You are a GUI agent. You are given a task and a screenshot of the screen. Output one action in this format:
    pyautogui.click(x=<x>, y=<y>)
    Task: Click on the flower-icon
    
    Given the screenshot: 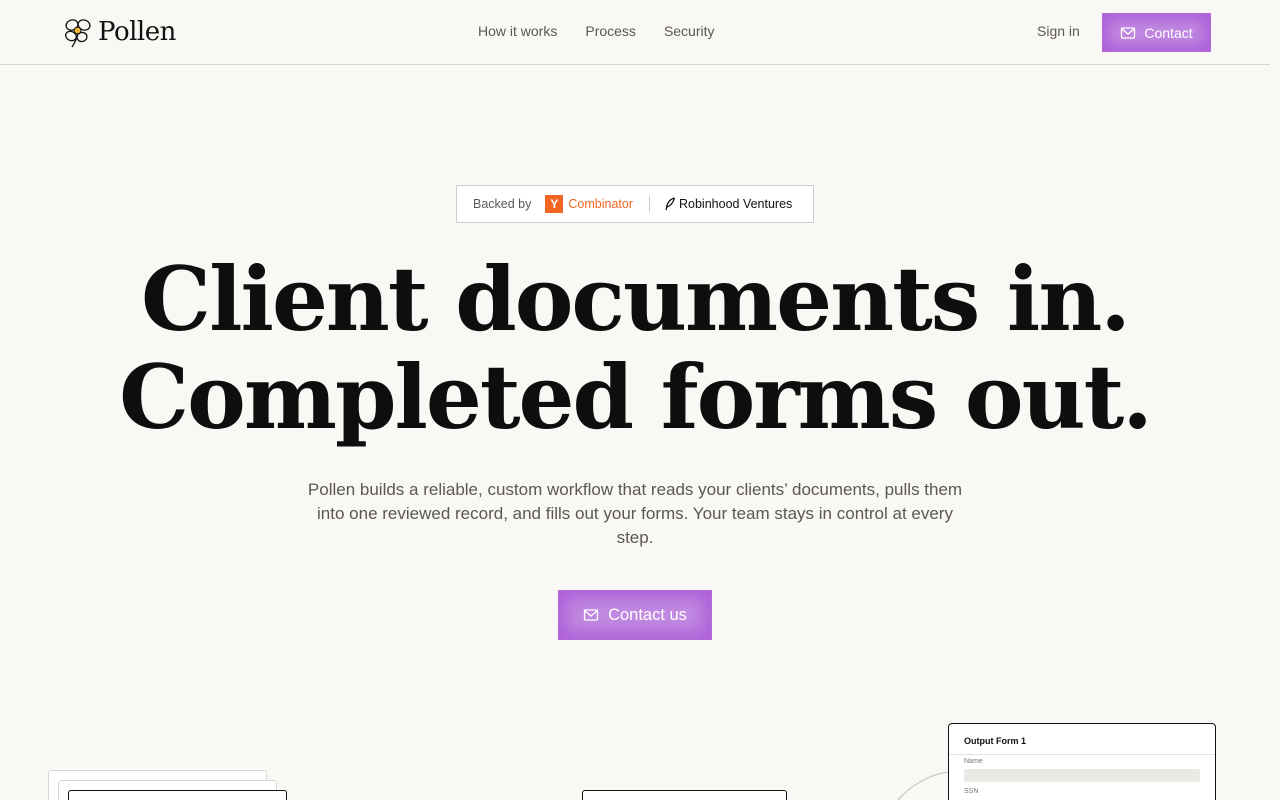 What is the action you would take?
    pyautogui.click(x=78, y=33)
    